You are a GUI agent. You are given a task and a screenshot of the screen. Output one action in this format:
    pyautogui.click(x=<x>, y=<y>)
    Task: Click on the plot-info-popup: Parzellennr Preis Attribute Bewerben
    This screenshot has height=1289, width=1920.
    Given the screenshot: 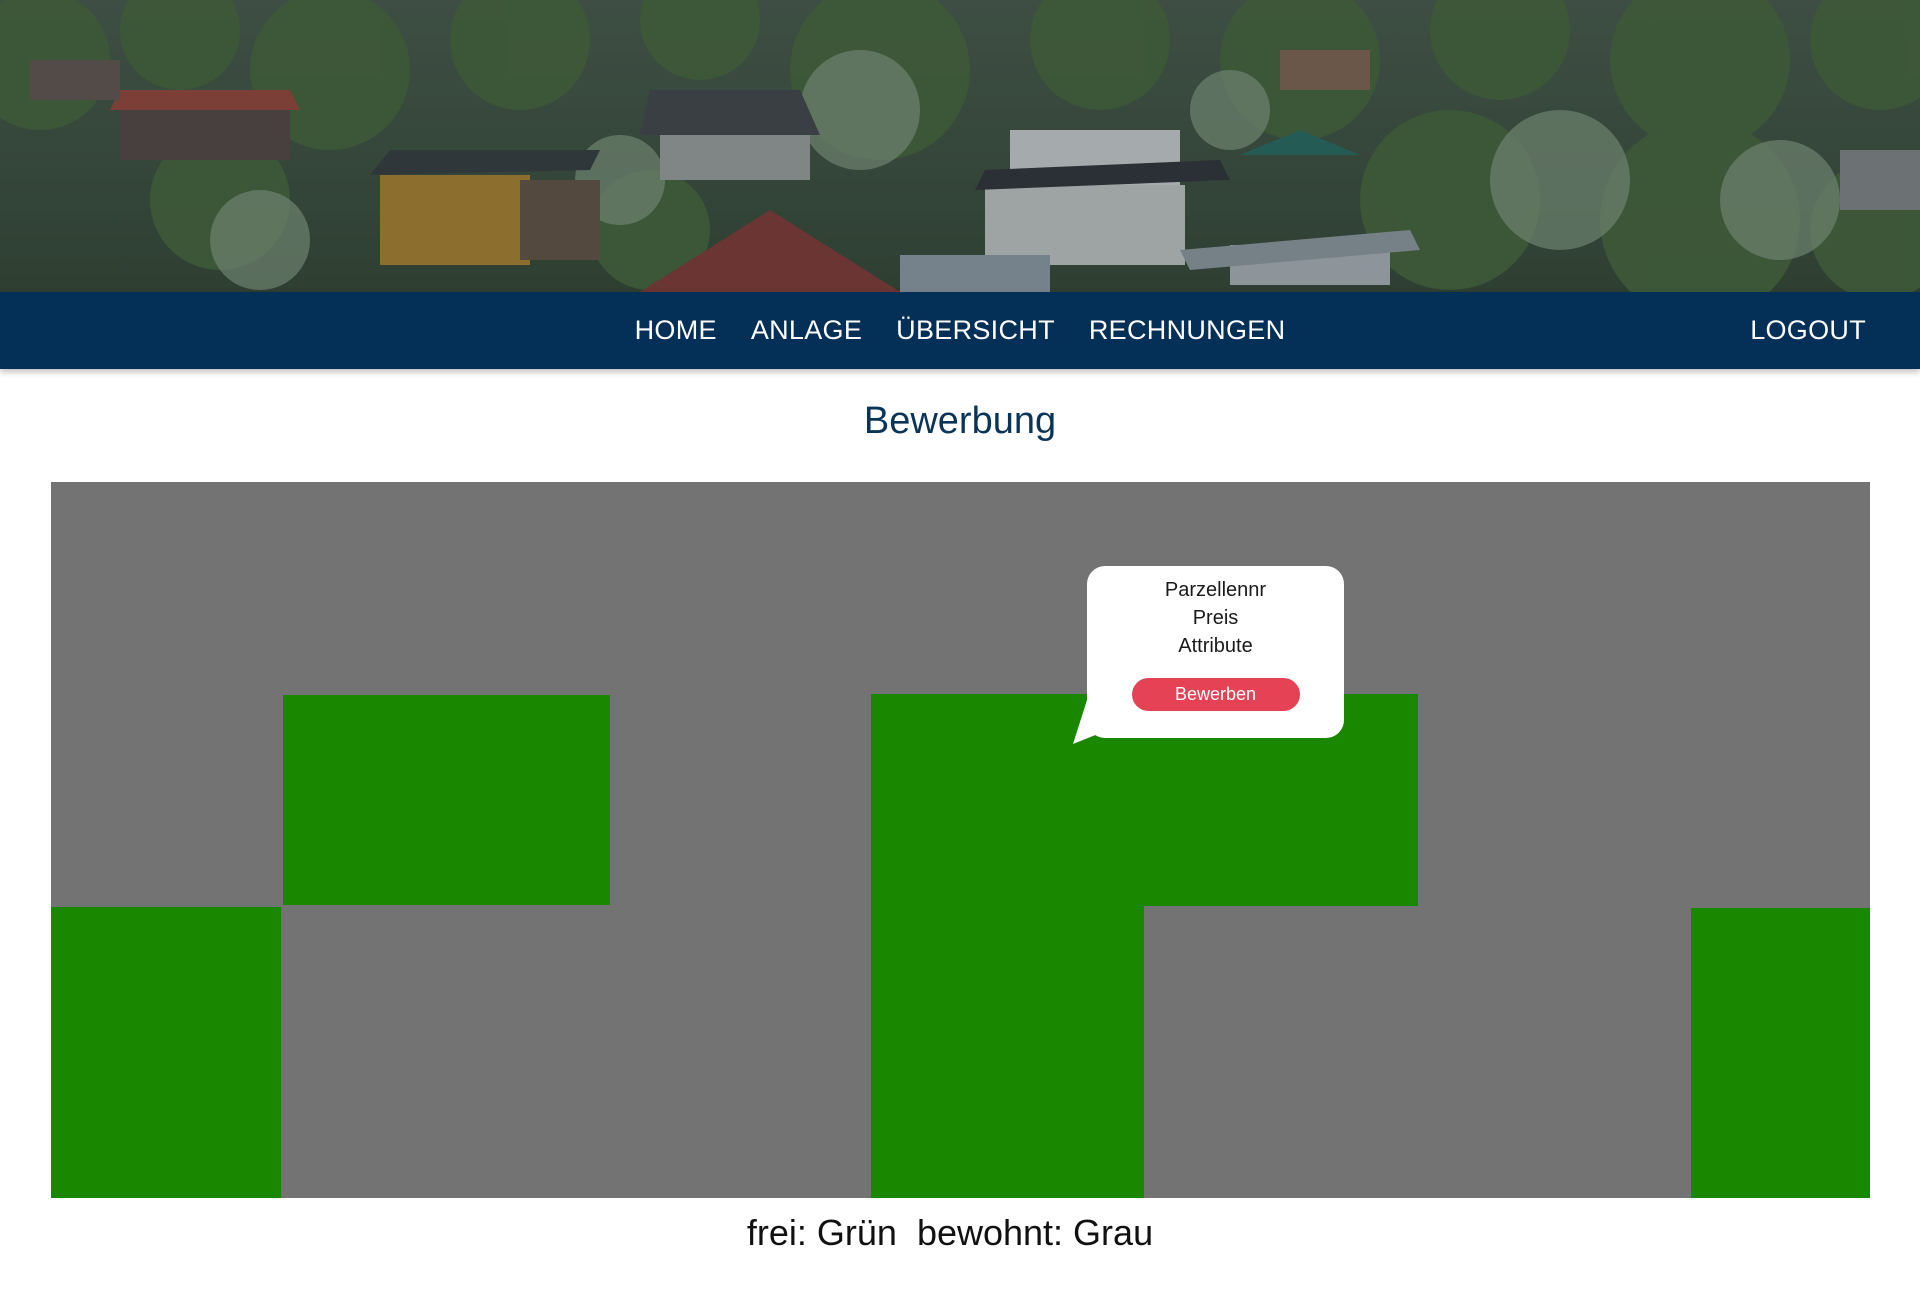 What is the action you would take?
    pyautogui.click(x=1215, y=652)
    